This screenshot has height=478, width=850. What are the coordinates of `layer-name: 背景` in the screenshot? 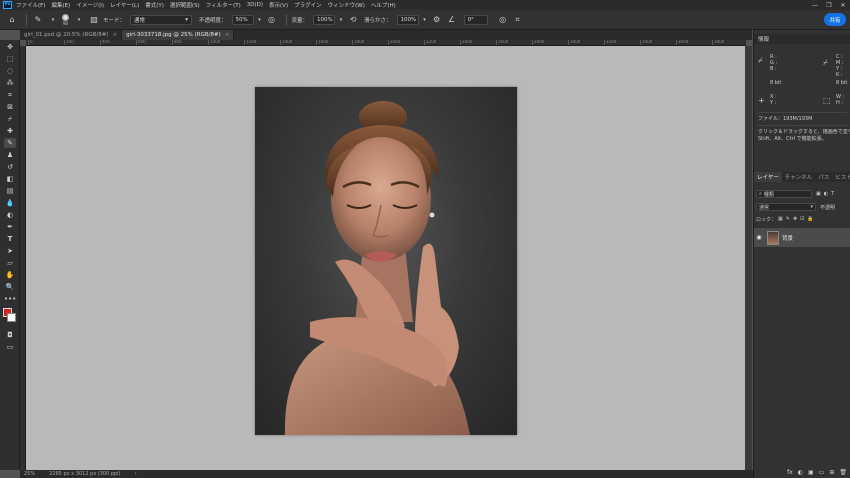 It's located at (787, 238).